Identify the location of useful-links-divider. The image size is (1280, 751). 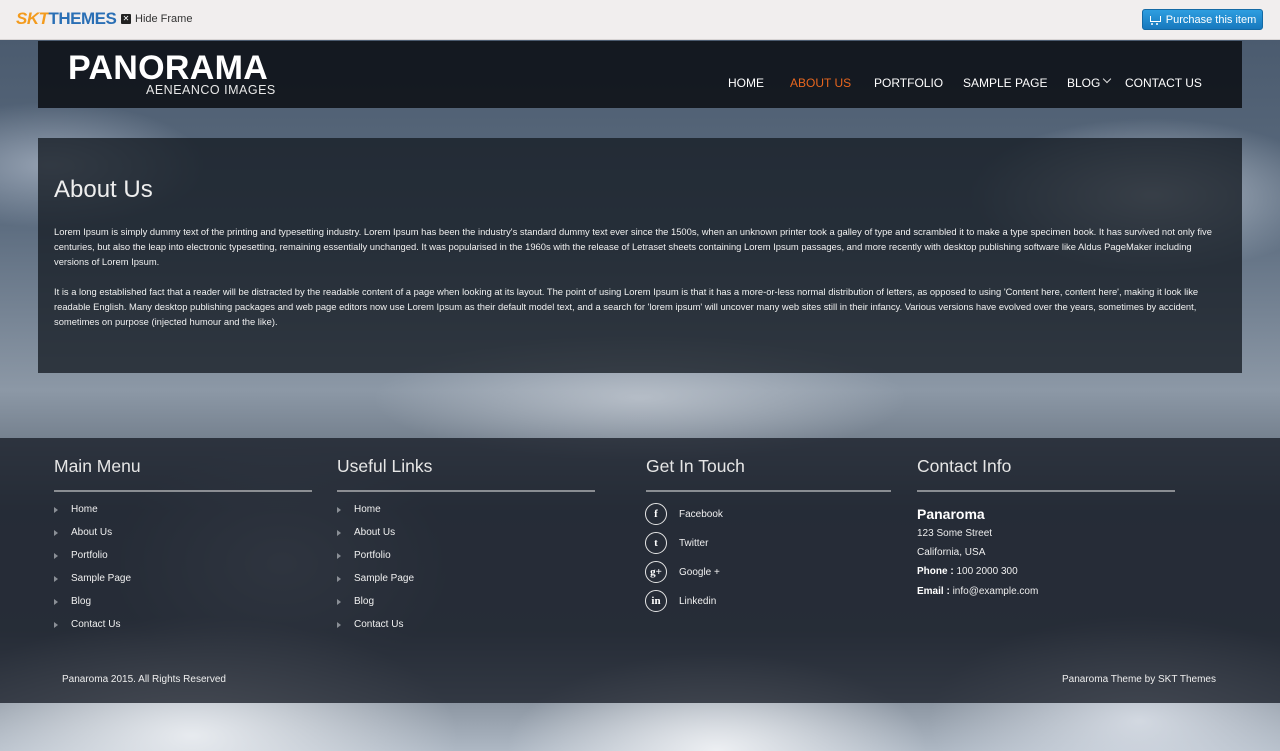
(466, 491).